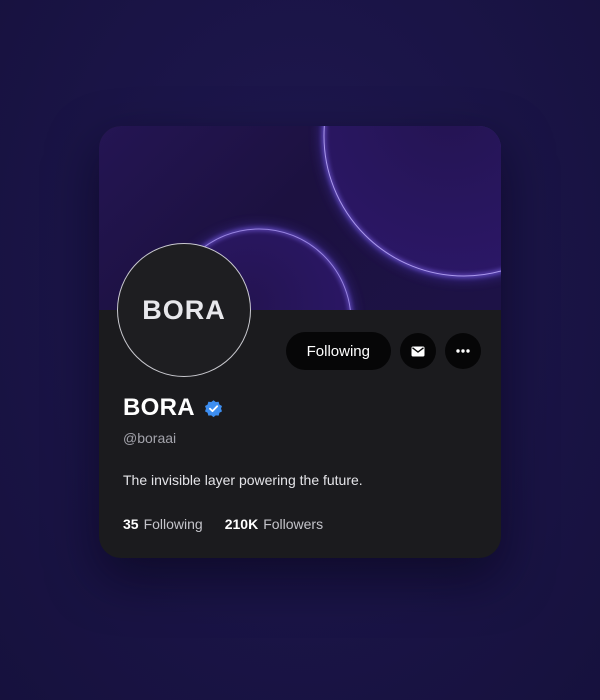 This screenshot has height=700, width=600. I want to click on profile-actions: Following, so click(383, 351).